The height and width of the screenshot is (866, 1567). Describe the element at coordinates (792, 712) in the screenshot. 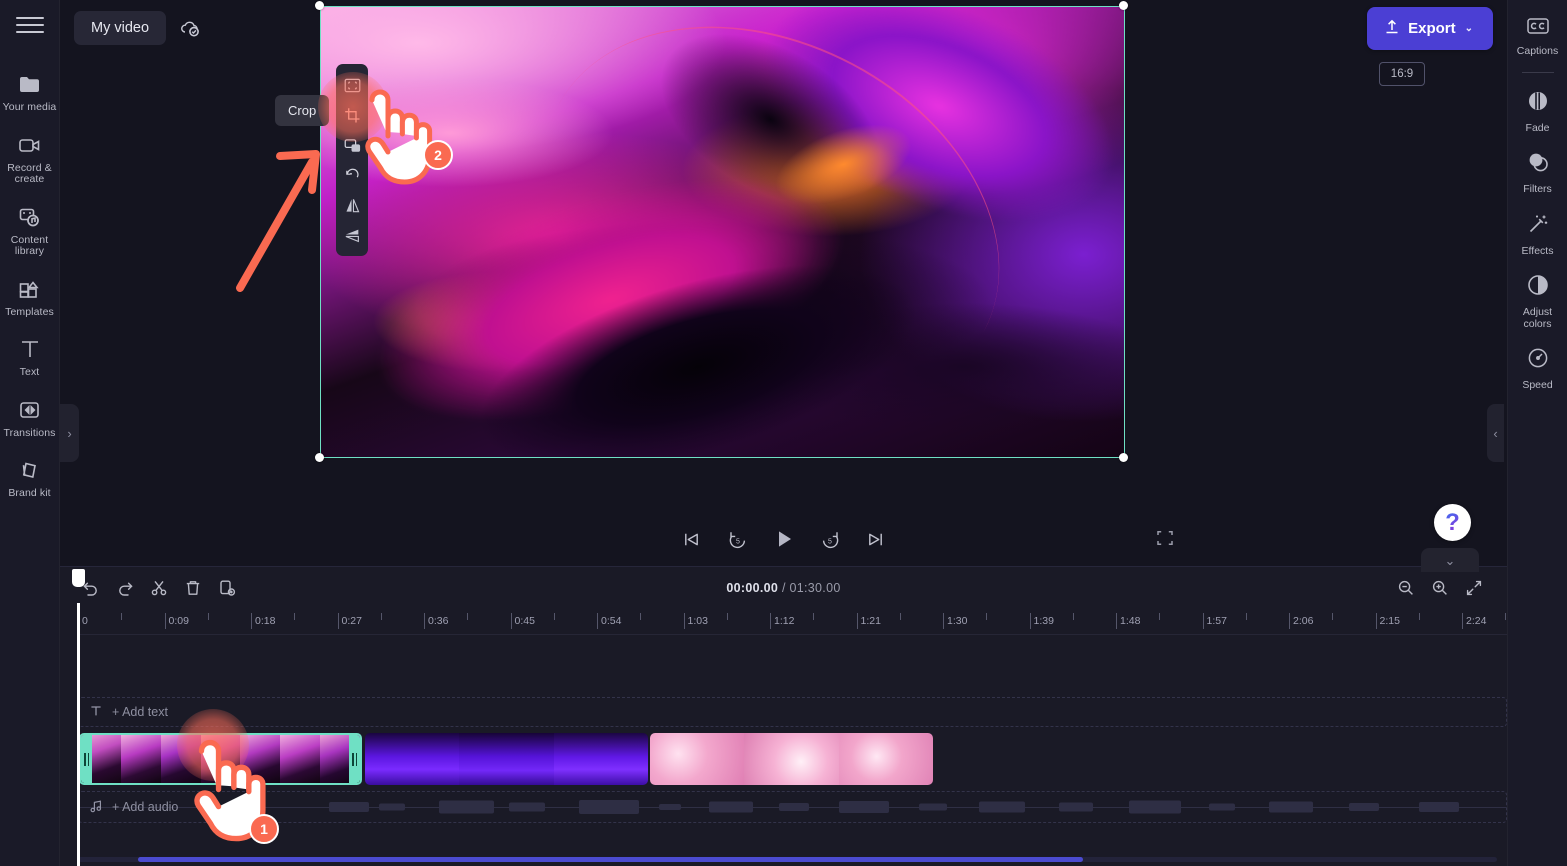

I see `add-text-track: + Add text` at that location.